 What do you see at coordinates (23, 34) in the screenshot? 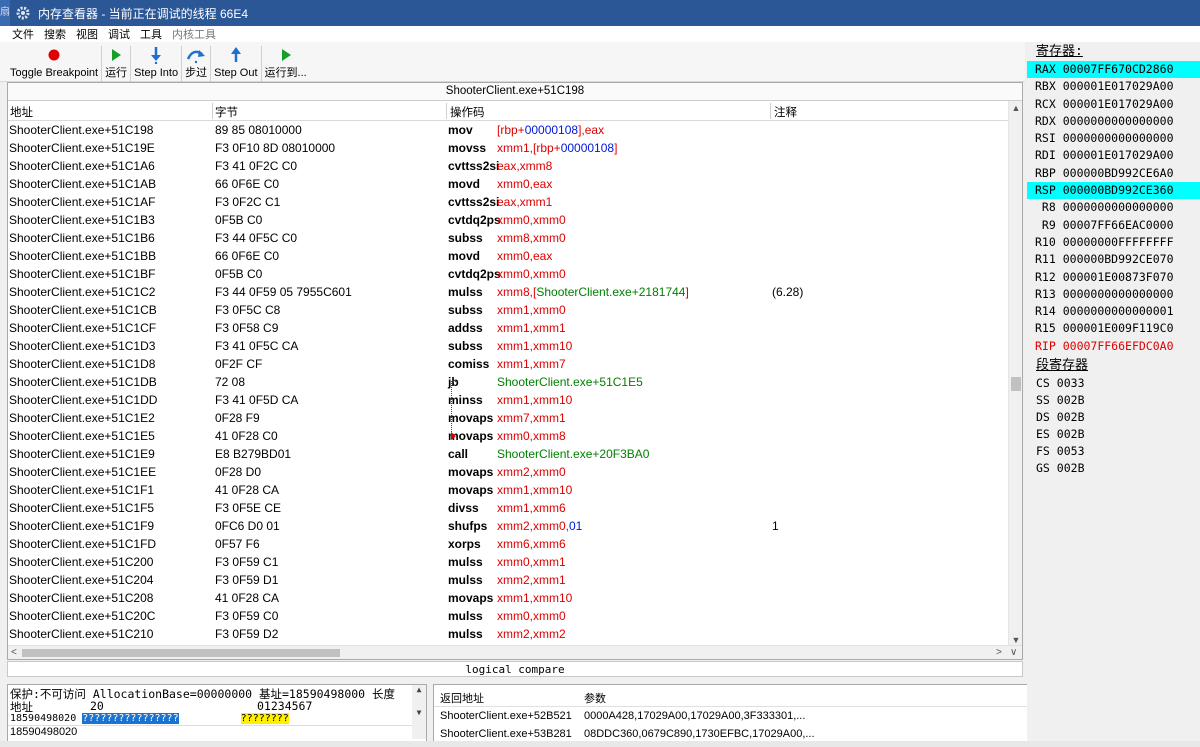
I see `menu-file: 文件` at bounding box center [23, 34].